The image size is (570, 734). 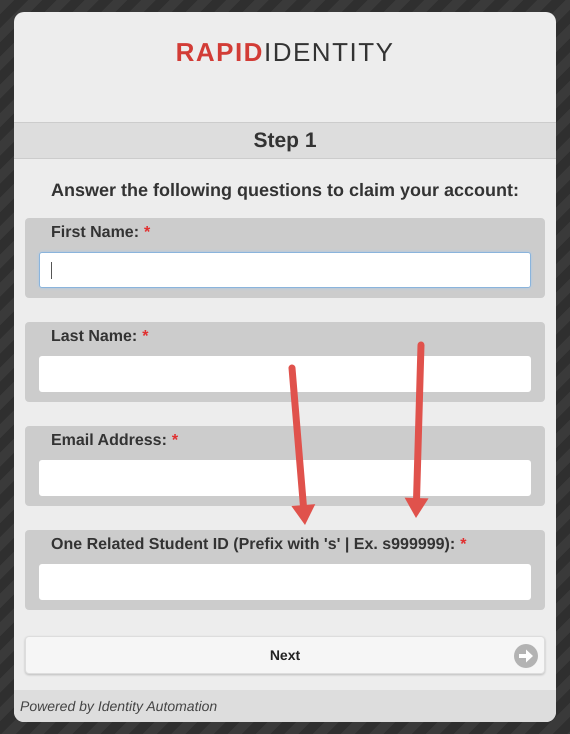 I want to click on logo: RAPIDIDENTITY, so click(x=285, y=52).